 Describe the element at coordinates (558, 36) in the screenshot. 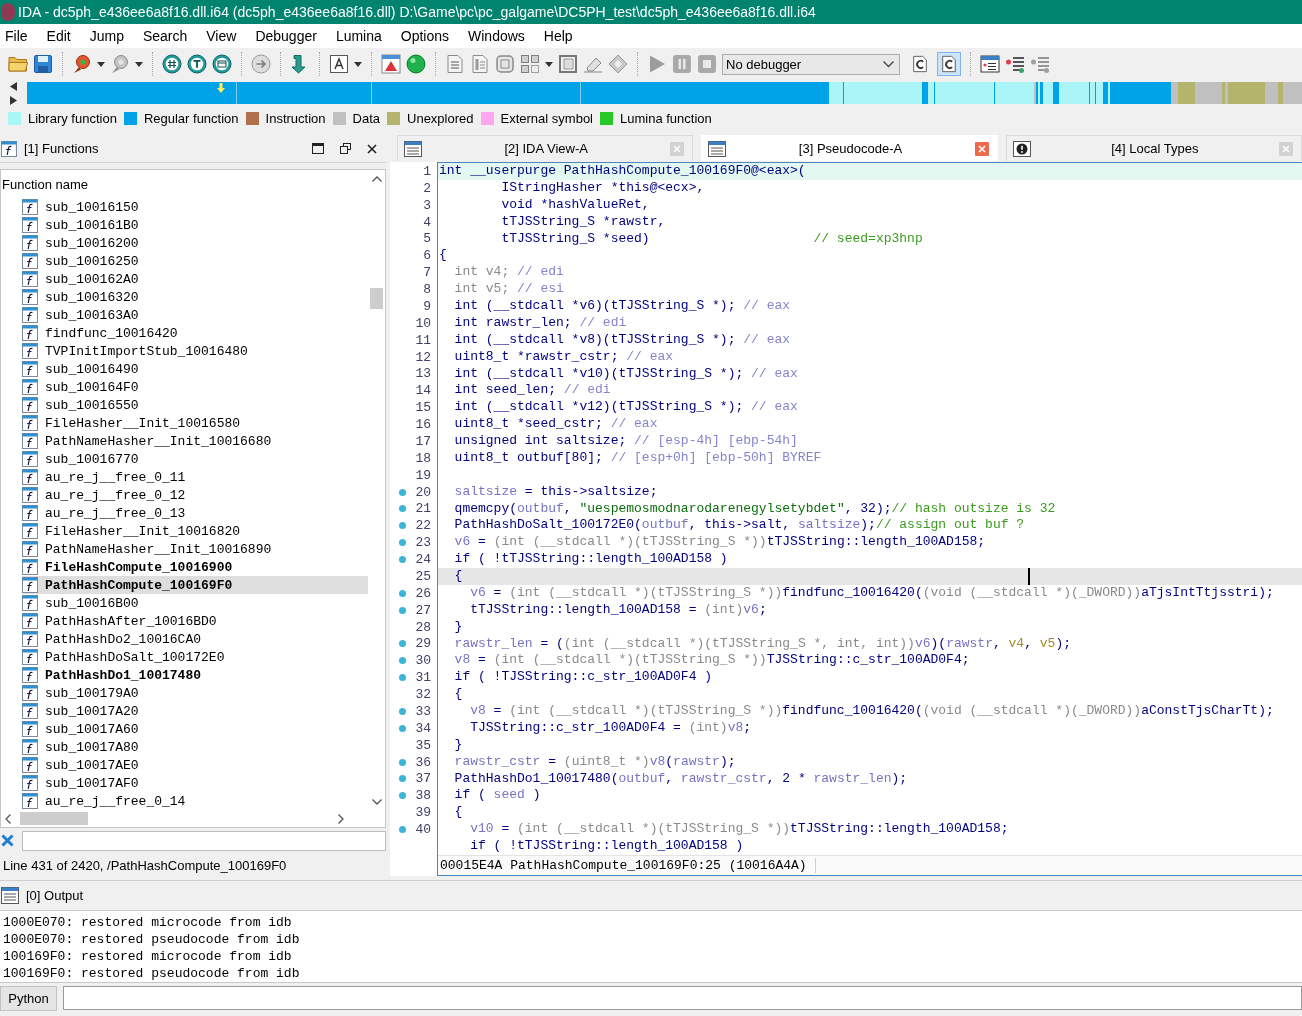

I see `menu-item: Help` at that location.